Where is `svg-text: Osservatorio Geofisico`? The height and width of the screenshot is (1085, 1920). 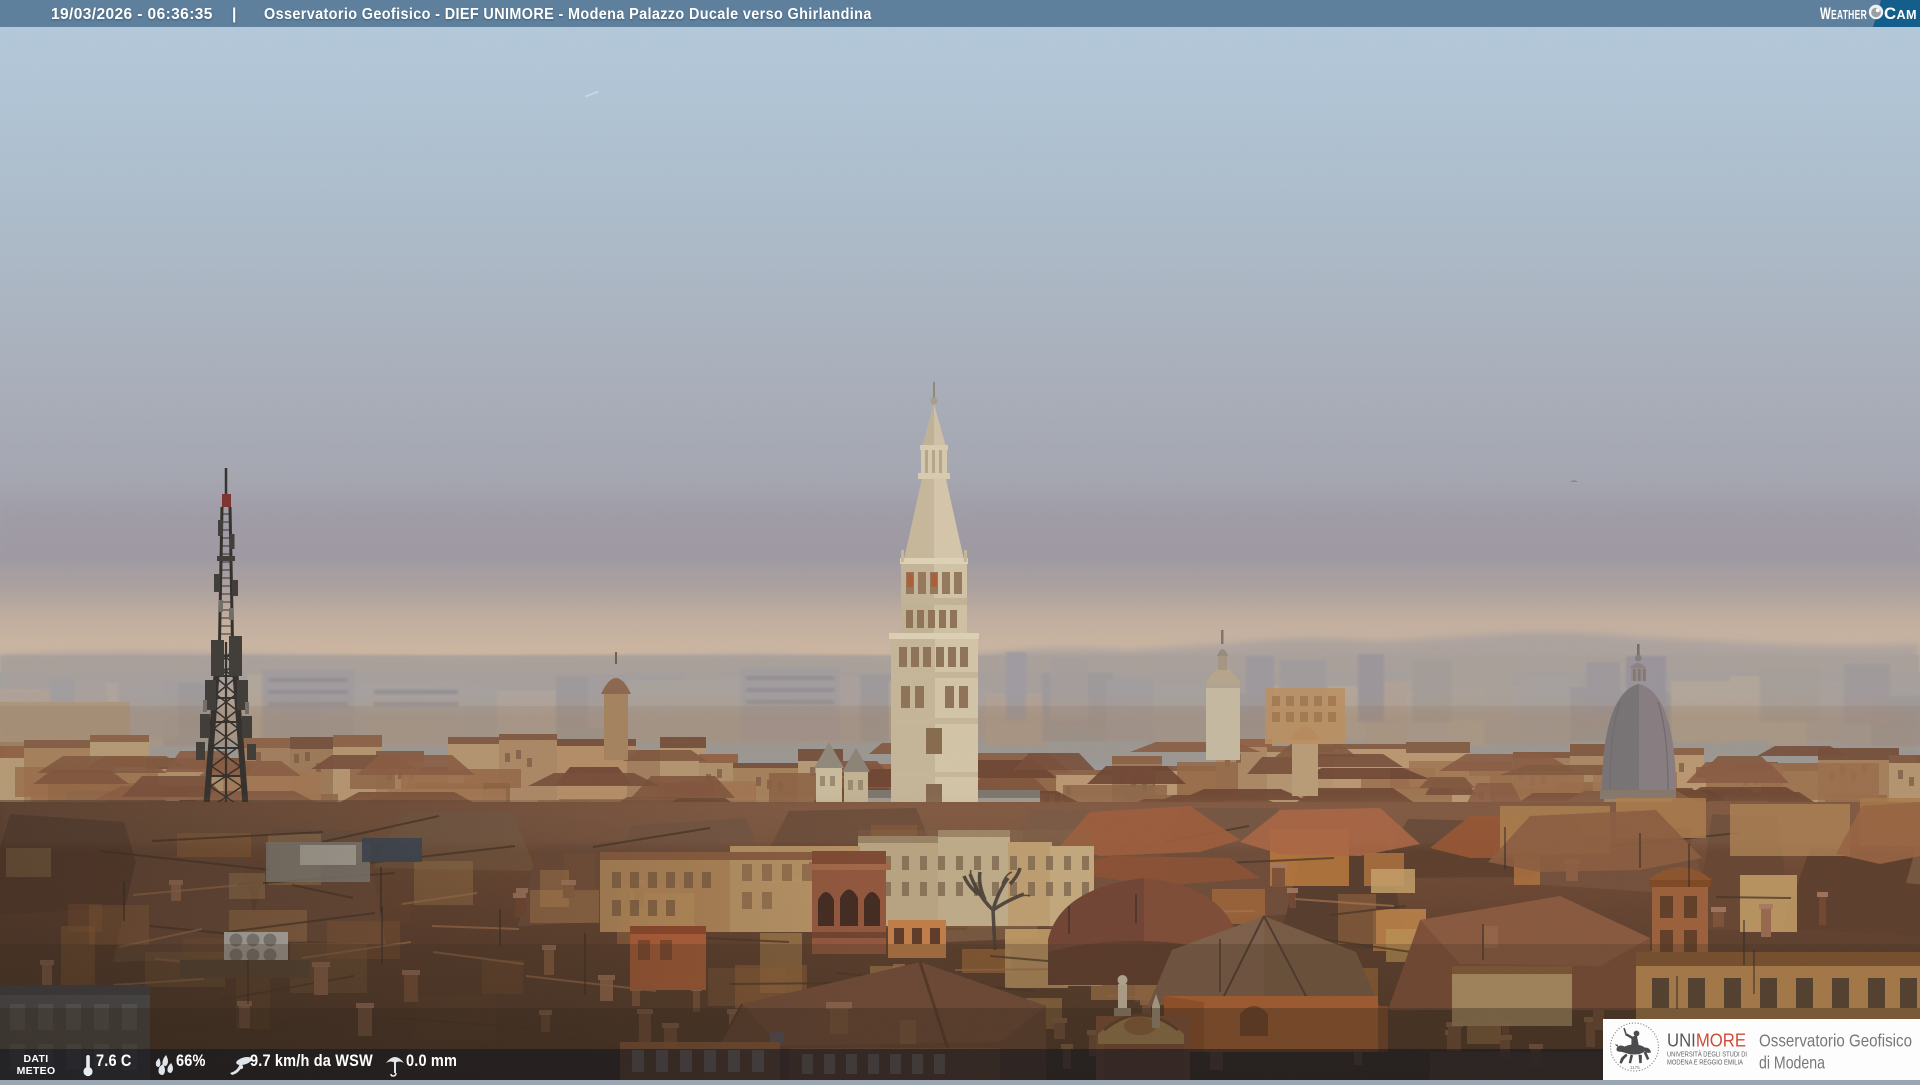 svg-text: Osservatorio Geofisico is located at coordinates (1835, 1041).